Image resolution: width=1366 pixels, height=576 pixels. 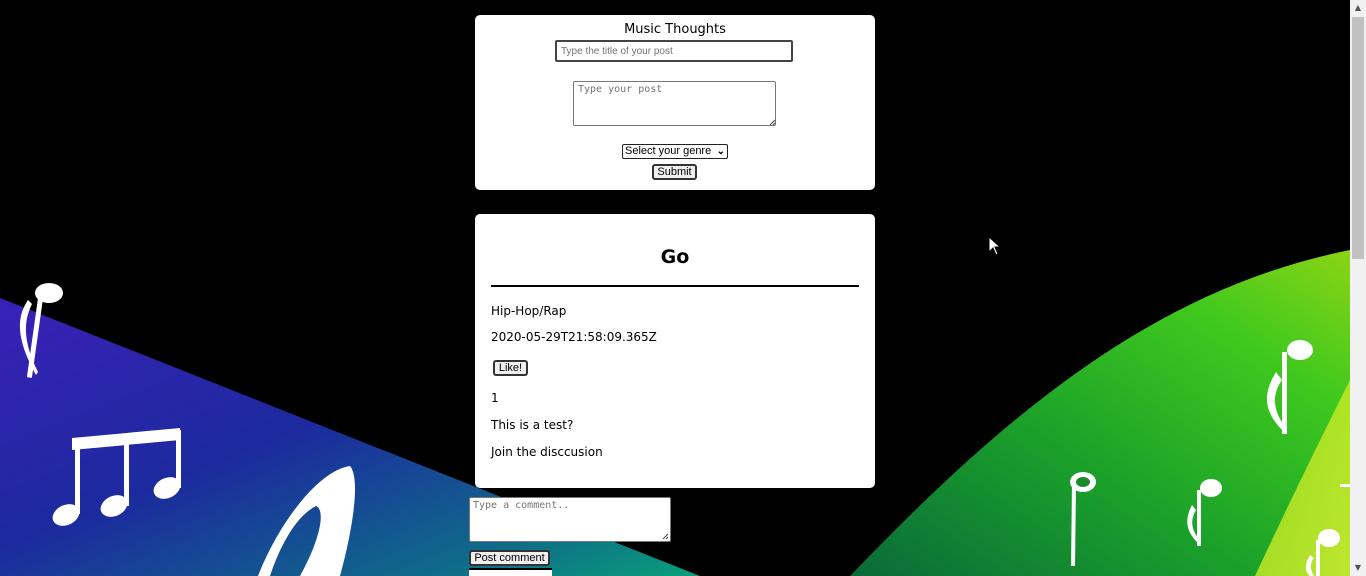 I want to click on genre-select: Select your genre ⌄, so click(x=675, y=151).